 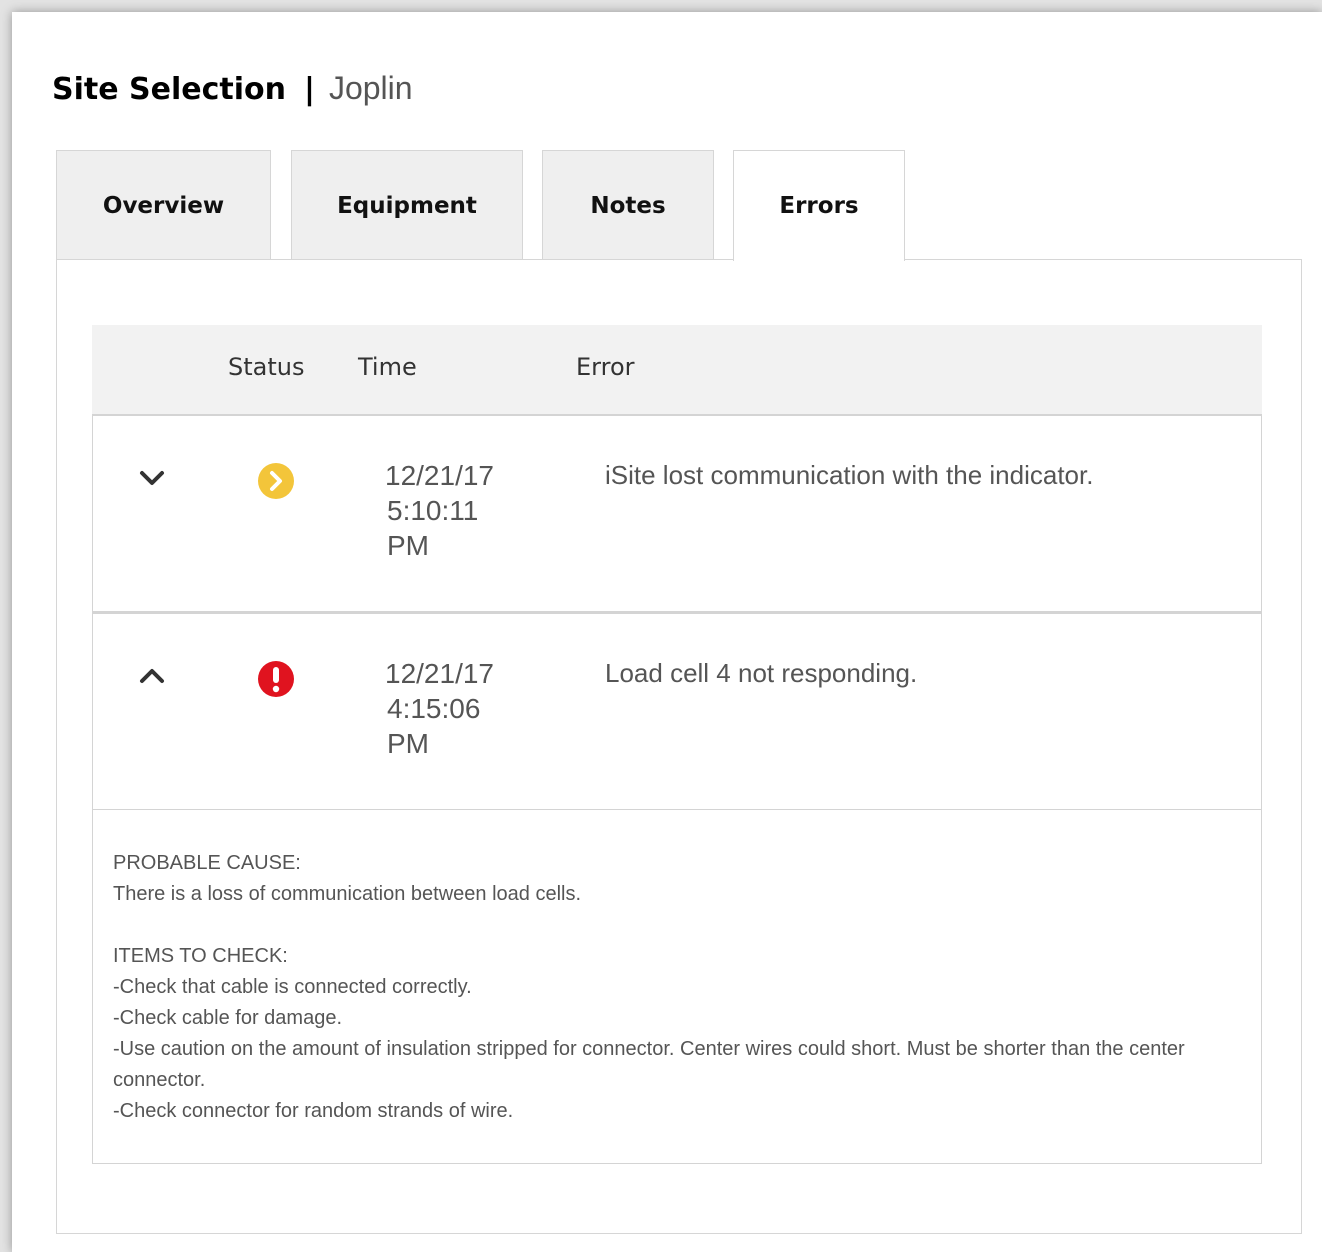 What do you see at coordinates (370, 88) in the screenshot?
I see `site-name: Joplin` at bounding box center [370, 88].